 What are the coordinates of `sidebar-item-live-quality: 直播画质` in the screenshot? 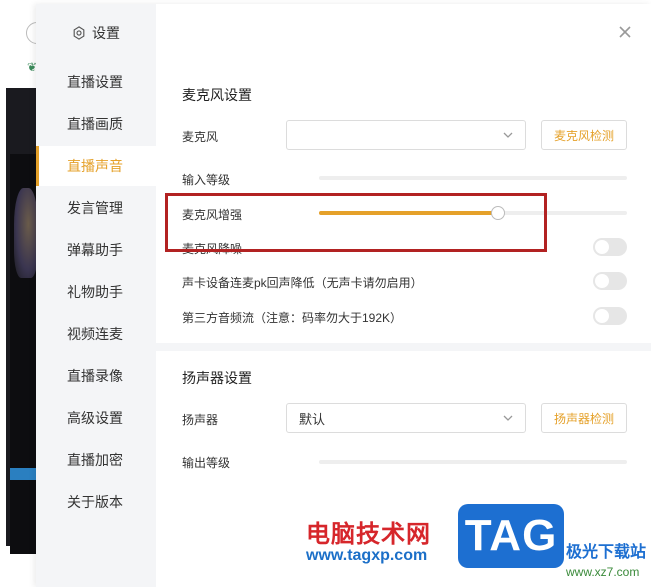 It's located at (96, 124).